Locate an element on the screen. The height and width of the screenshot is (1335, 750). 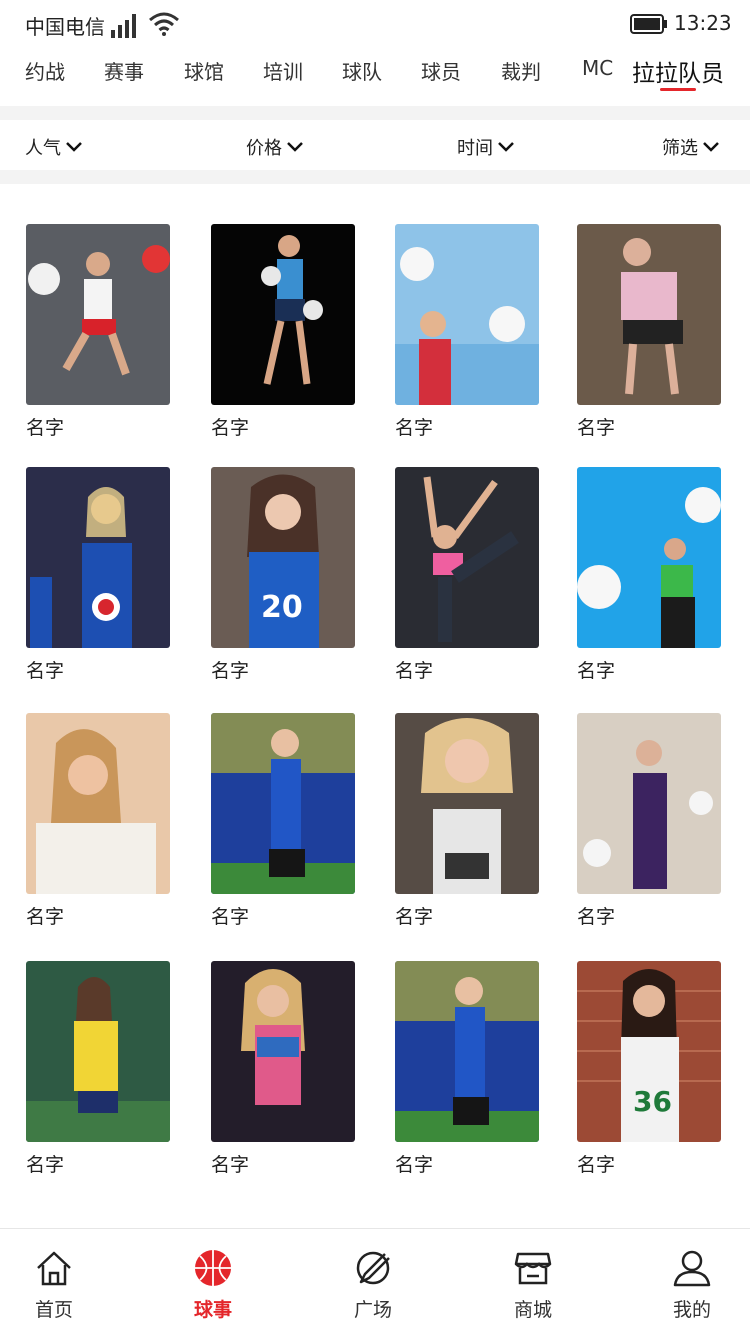
nav-plaza: 广场 is located at coordinates (373, 1284).